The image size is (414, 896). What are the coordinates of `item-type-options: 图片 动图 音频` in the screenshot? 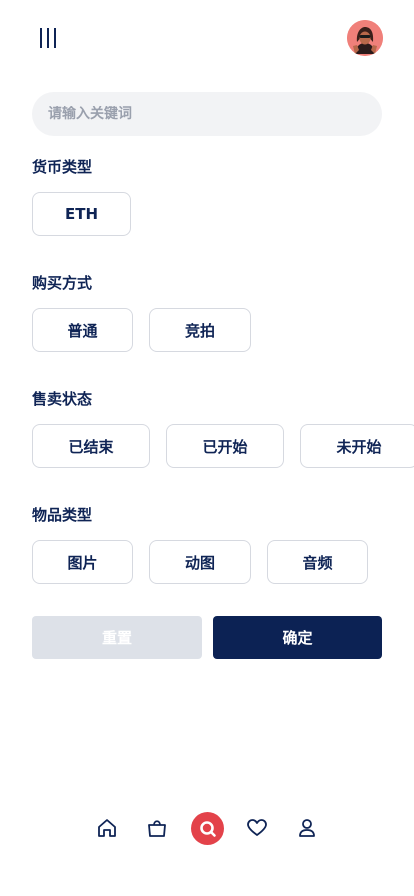 It's located at (223, 562).